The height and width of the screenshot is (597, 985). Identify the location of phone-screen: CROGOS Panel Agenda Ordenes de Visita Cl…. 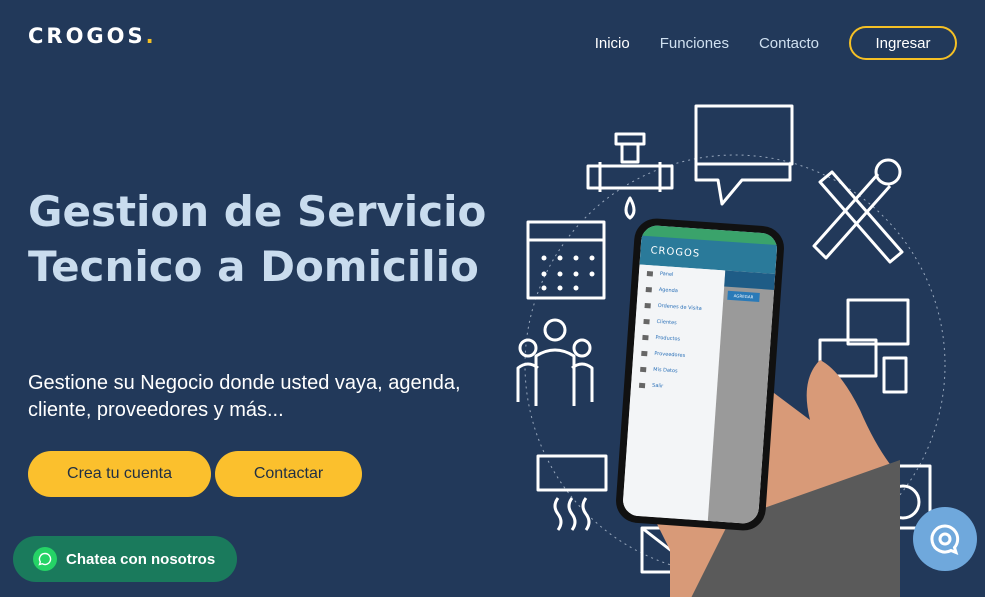
(700, 374).